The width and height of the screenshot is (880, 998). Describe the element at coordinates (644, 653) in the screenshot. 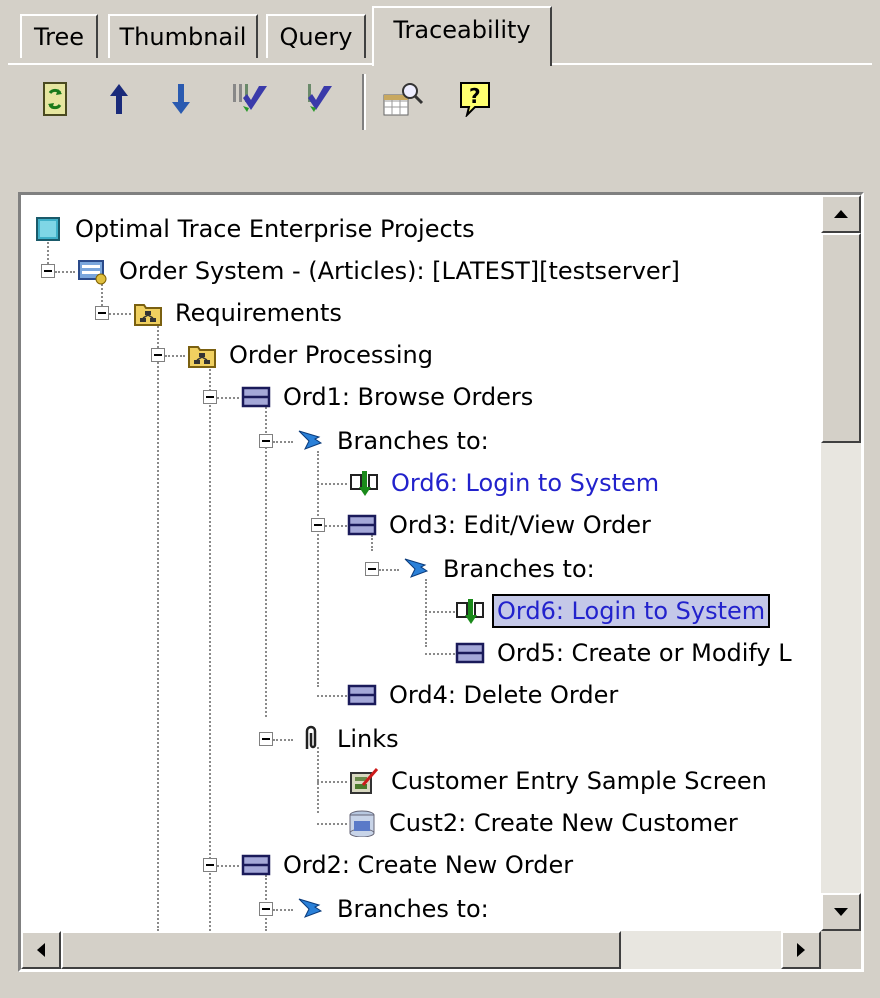

I see `tree-item-label: Ord5: Create or Modify L` at that location.